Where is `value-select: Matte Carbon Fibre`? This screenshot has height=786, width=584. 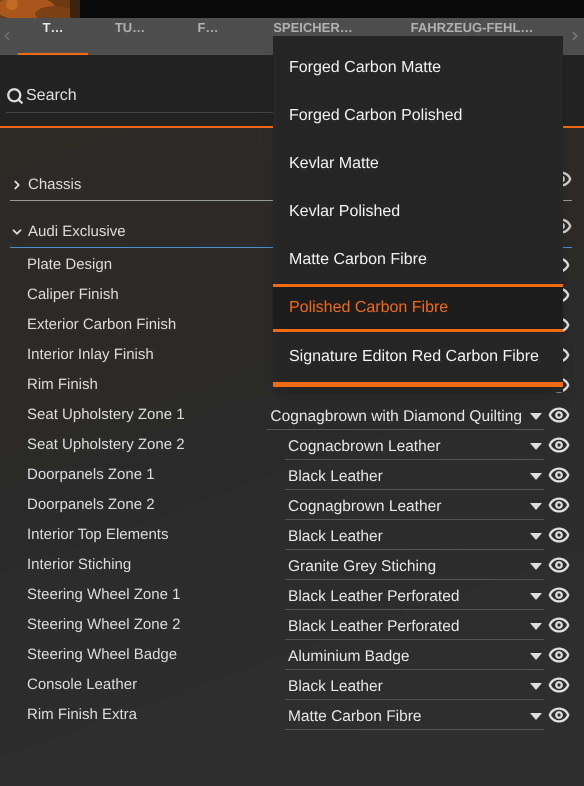 value-select: Matte Carbon Fibre is located at coordinates (414, 717).